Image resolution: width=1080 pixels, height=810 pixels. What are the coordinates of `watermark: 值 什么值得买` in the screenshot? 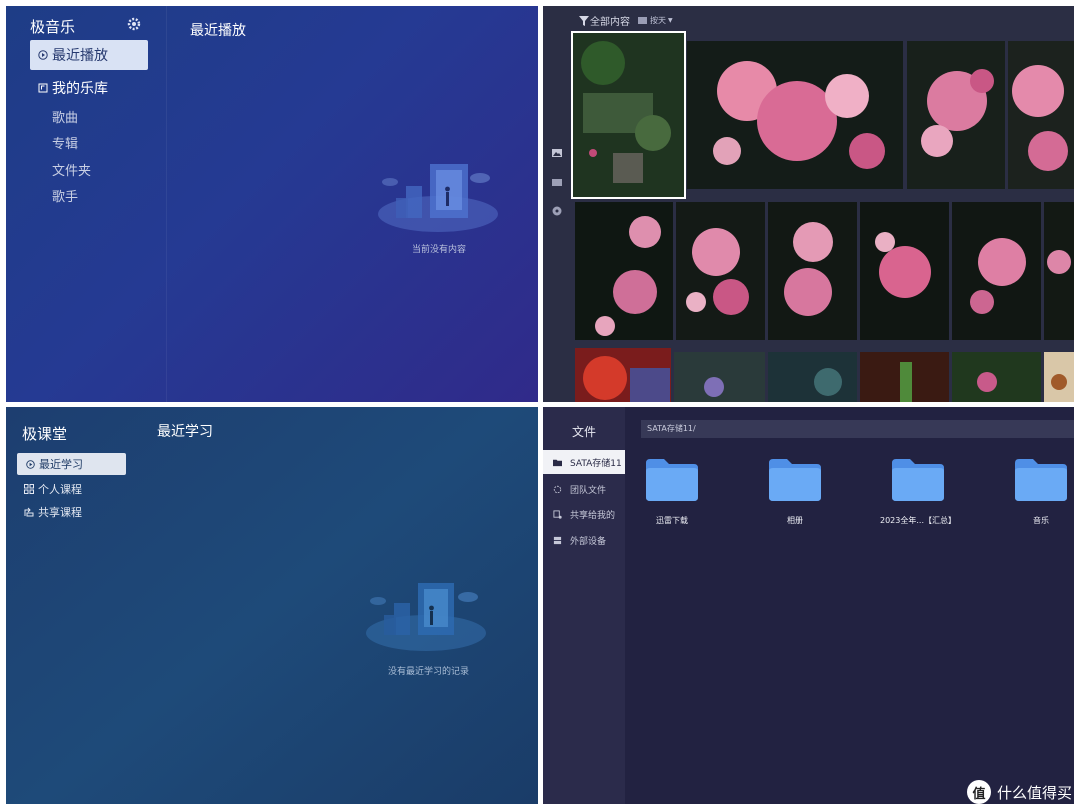 It's located at (1019, 792).